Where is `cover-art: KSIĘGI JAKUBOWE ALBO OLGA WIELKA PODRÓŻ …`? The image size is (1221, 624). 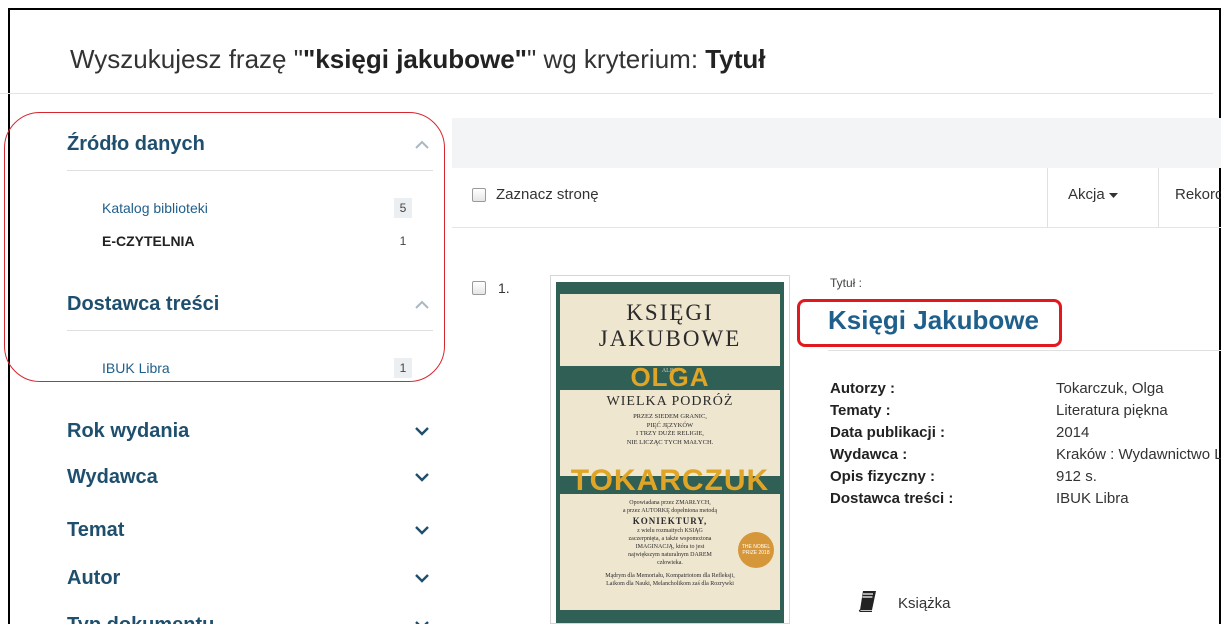 cover-art: KSIĘGI JAKUBOWE ALBO OLGA WIELKA PODRÓŻ … is located at coordinates (670, 452).